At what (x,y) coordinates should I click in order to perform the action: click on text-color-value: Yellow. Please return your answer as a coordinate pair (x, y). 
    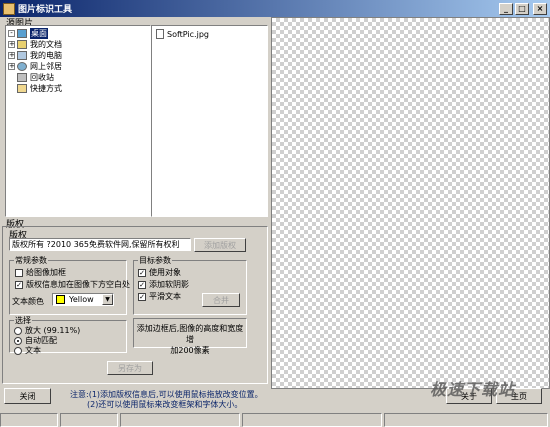
    Looking at the image, I should click on (81, 299).